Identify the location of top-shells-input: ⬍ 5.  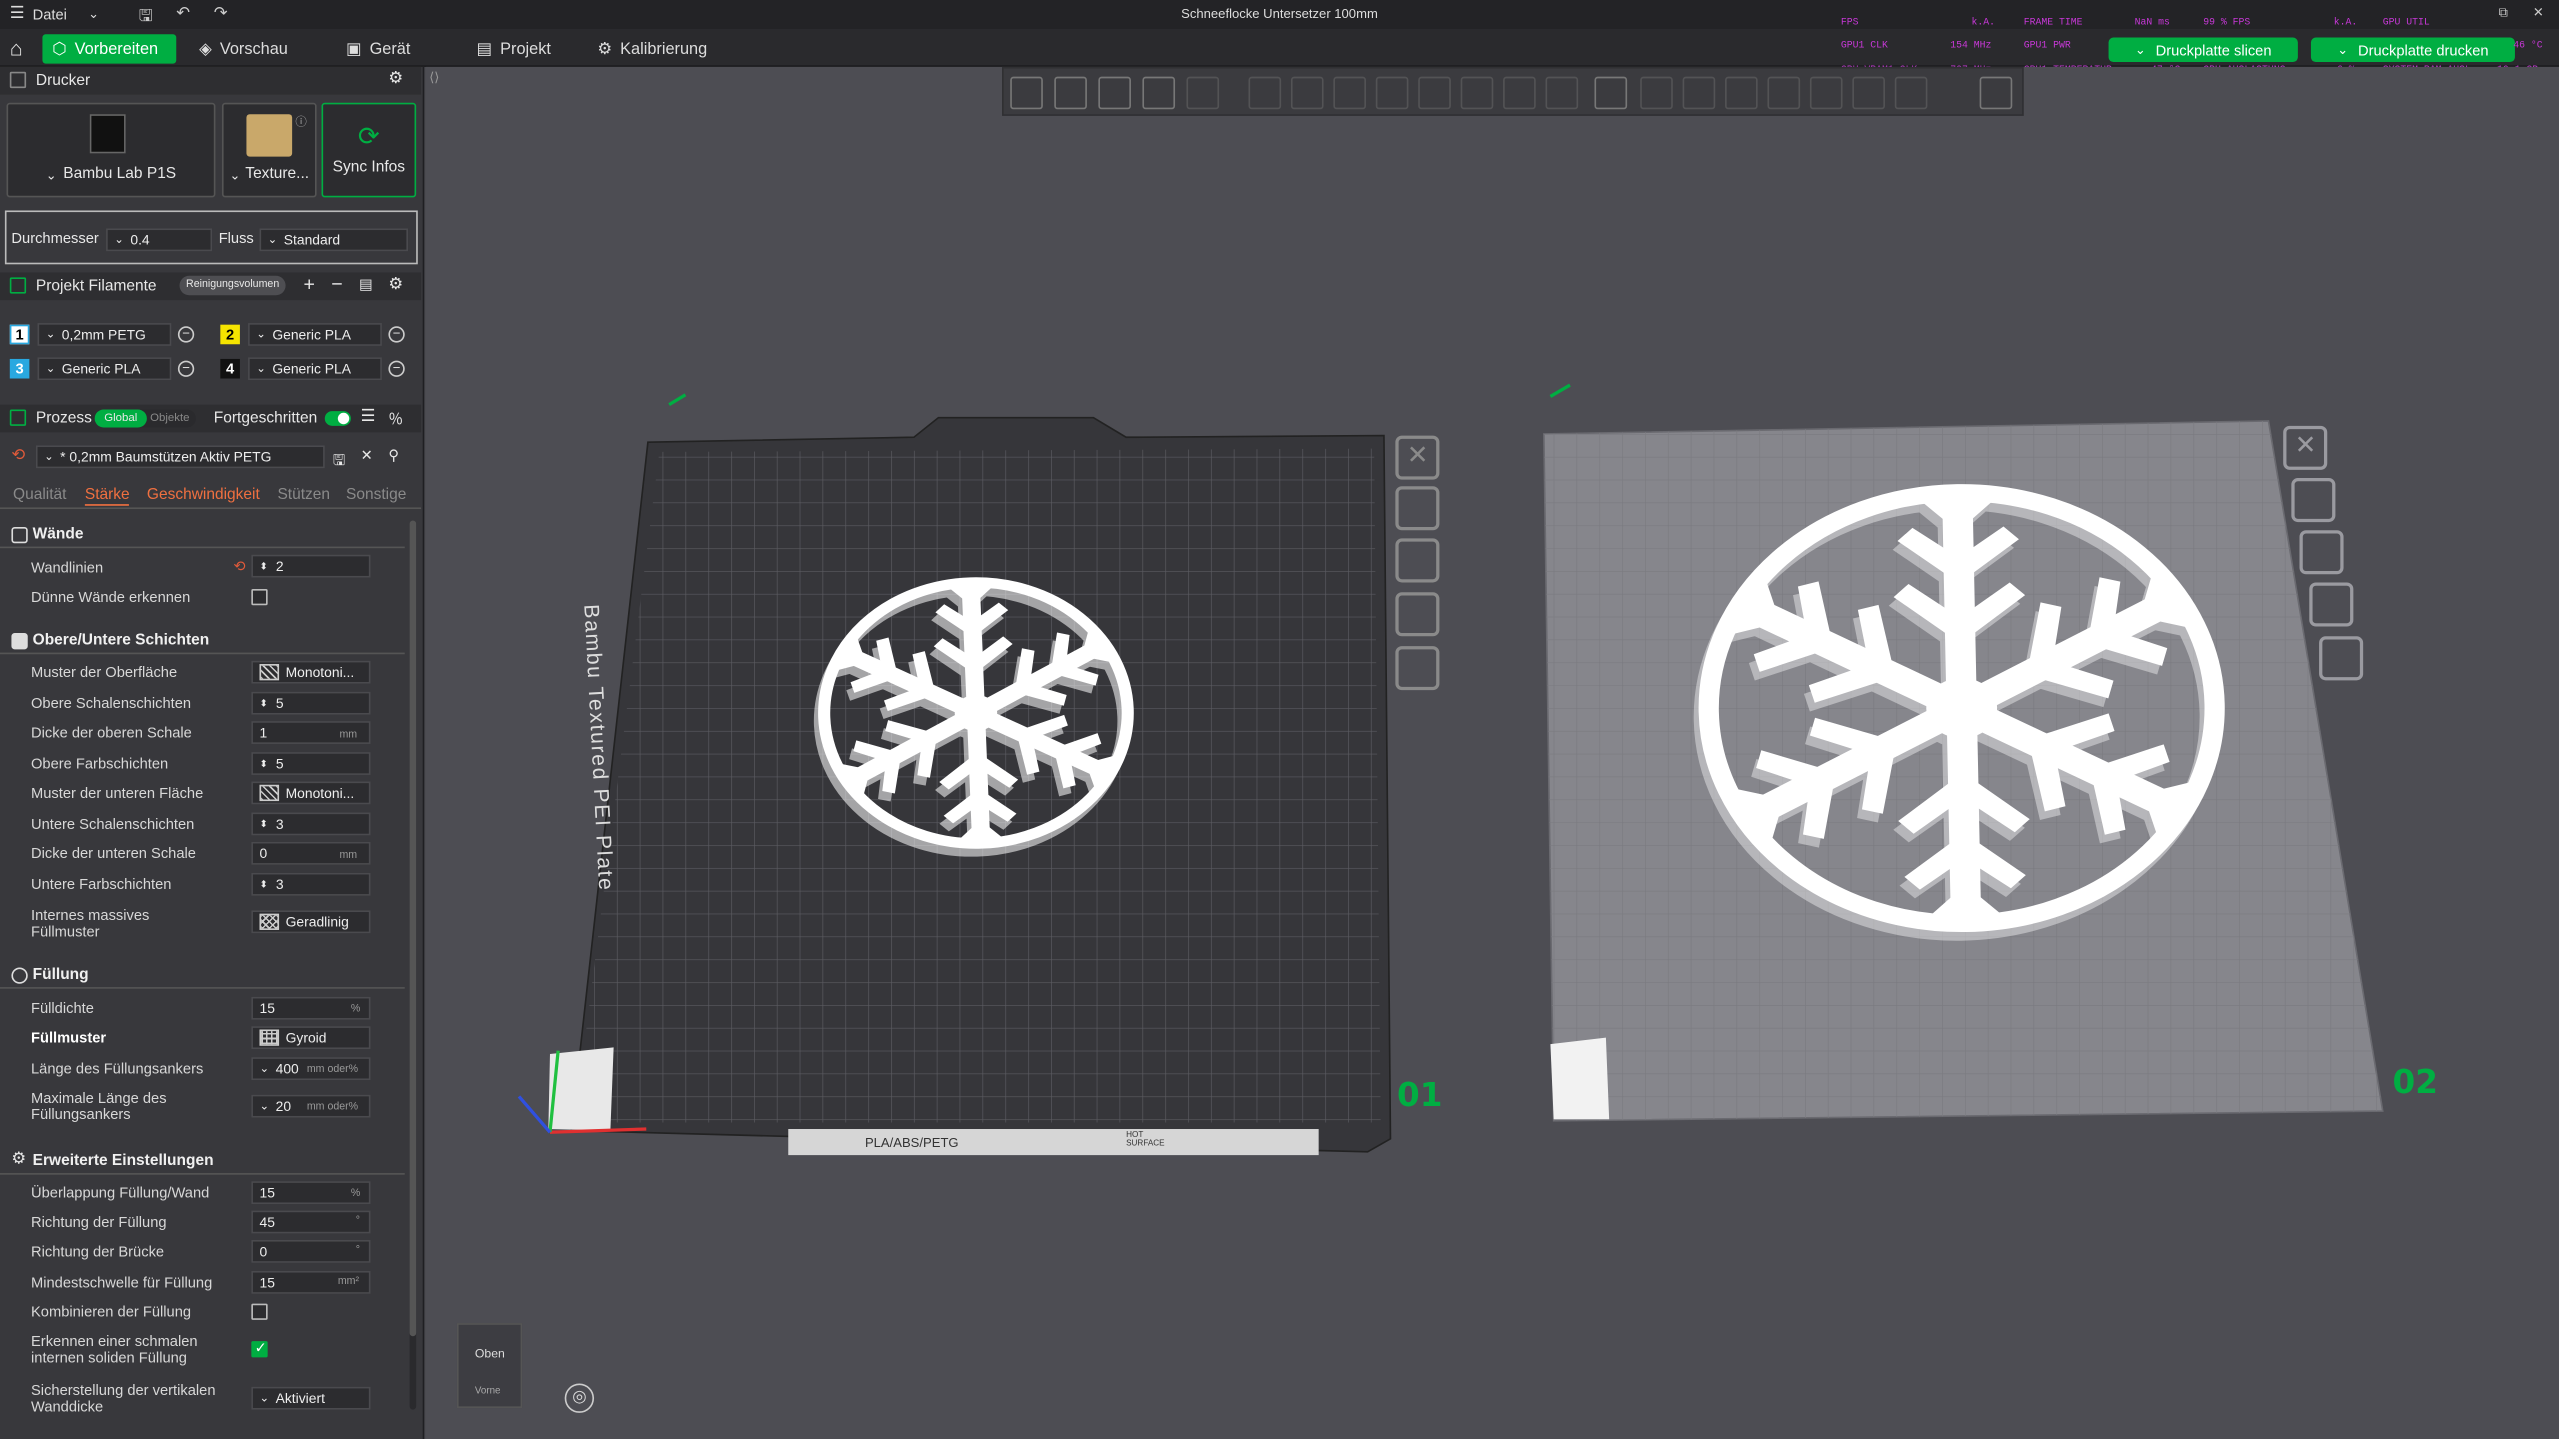
(311, 703).